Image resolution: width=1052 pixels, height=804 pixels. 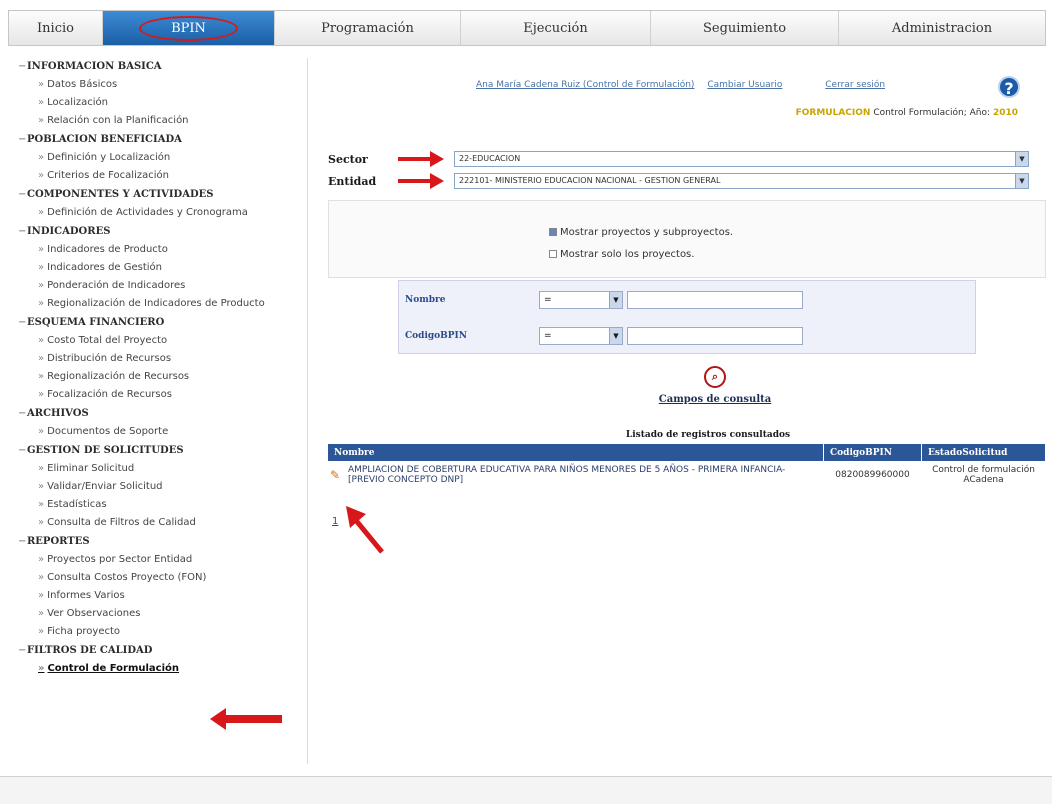 What do you see at coordinates (157, 232) in the screenshot?
I see `sidebar-section-title: −INDICADORES` at bounding box center [157, 232].